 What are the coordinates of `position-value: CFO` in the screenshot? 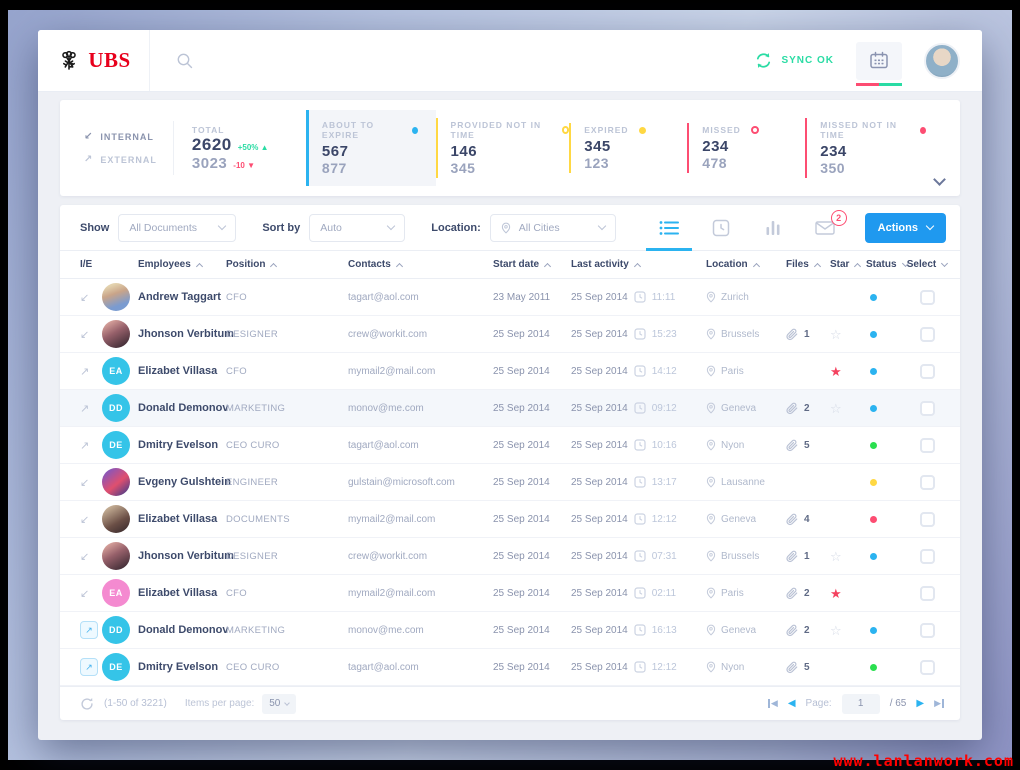 It's located at (236, 297).